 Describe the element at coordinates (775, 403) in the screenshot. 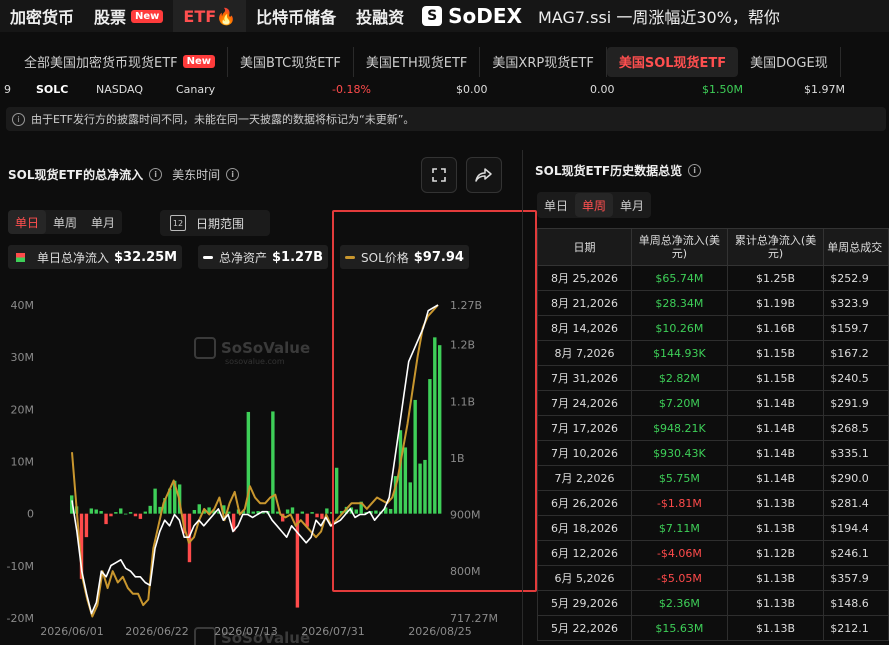

I see `cell-cumulative-flow: $1.14B` at that location.